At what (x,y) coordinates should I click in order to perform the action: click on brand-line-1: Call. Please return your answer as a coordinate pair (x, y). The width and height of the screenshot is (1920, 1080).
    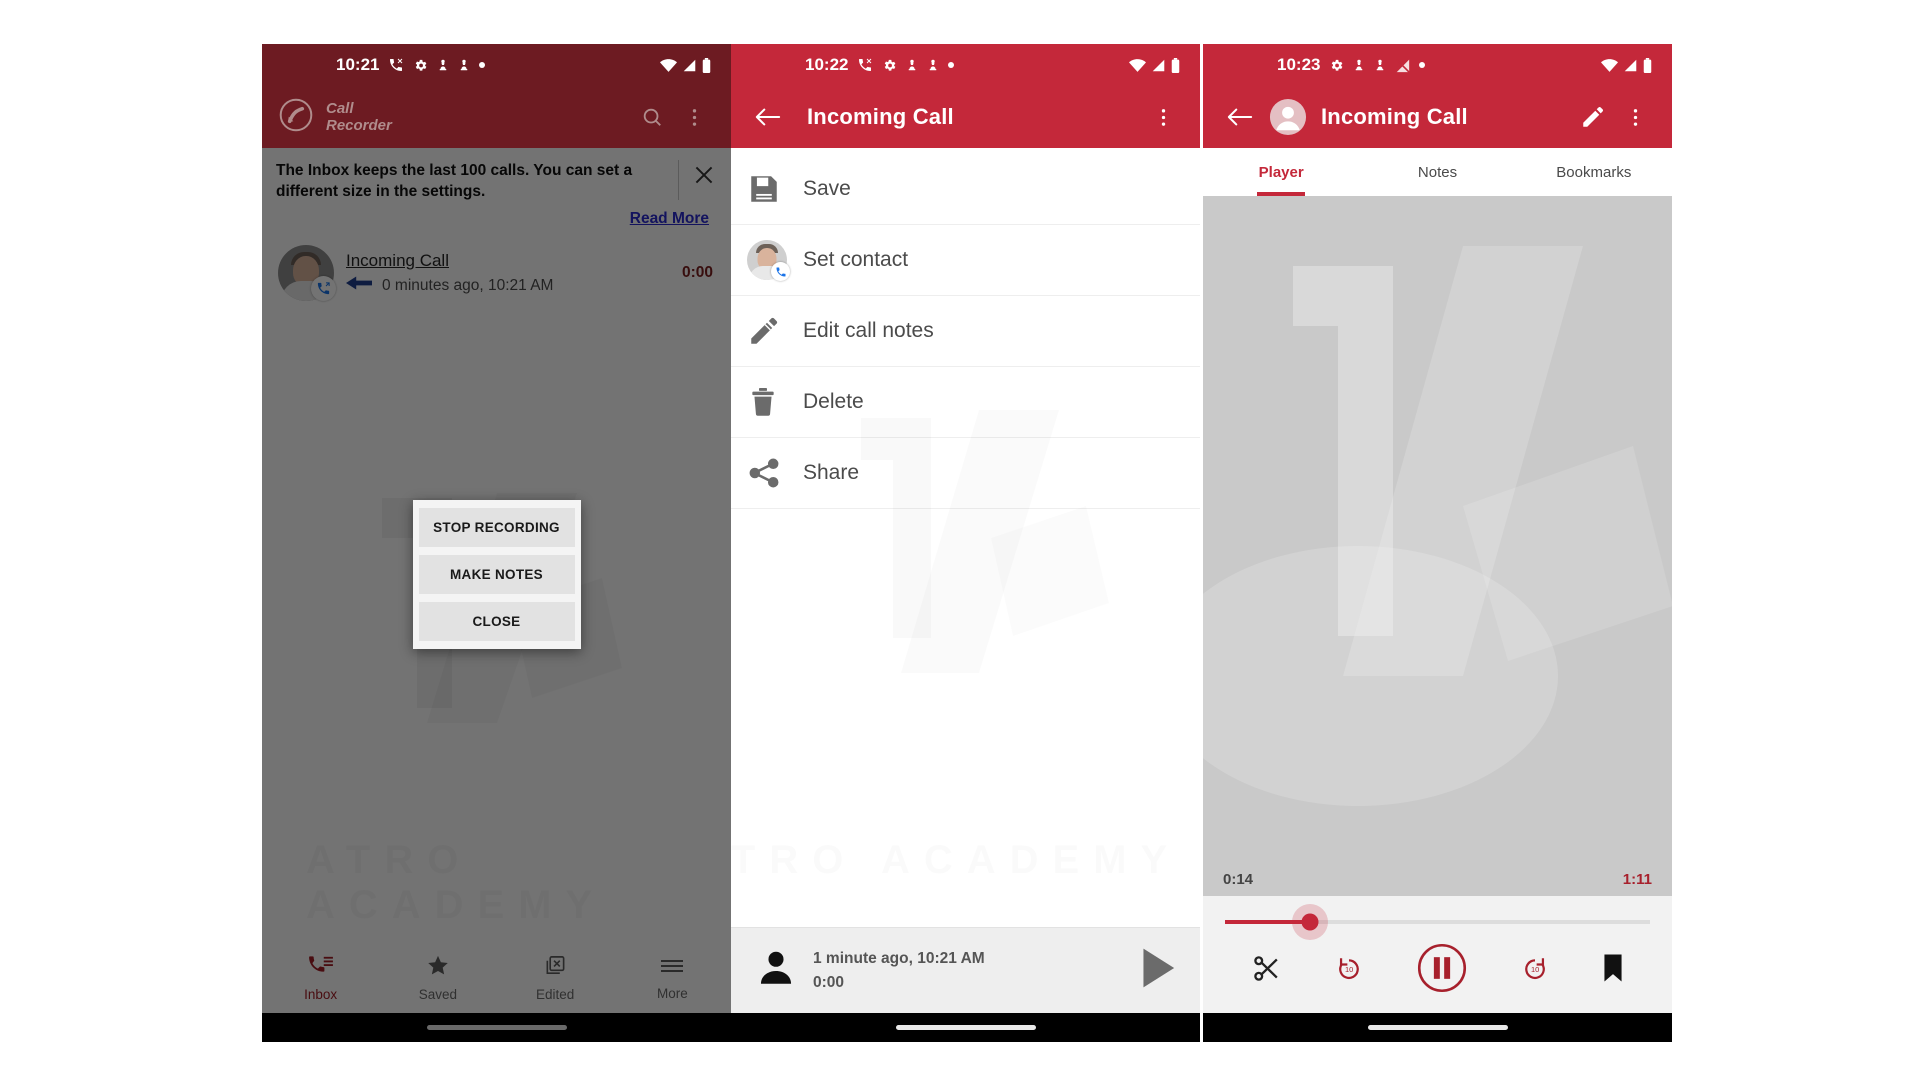
    Looking at the image, I should click on (340, 108).